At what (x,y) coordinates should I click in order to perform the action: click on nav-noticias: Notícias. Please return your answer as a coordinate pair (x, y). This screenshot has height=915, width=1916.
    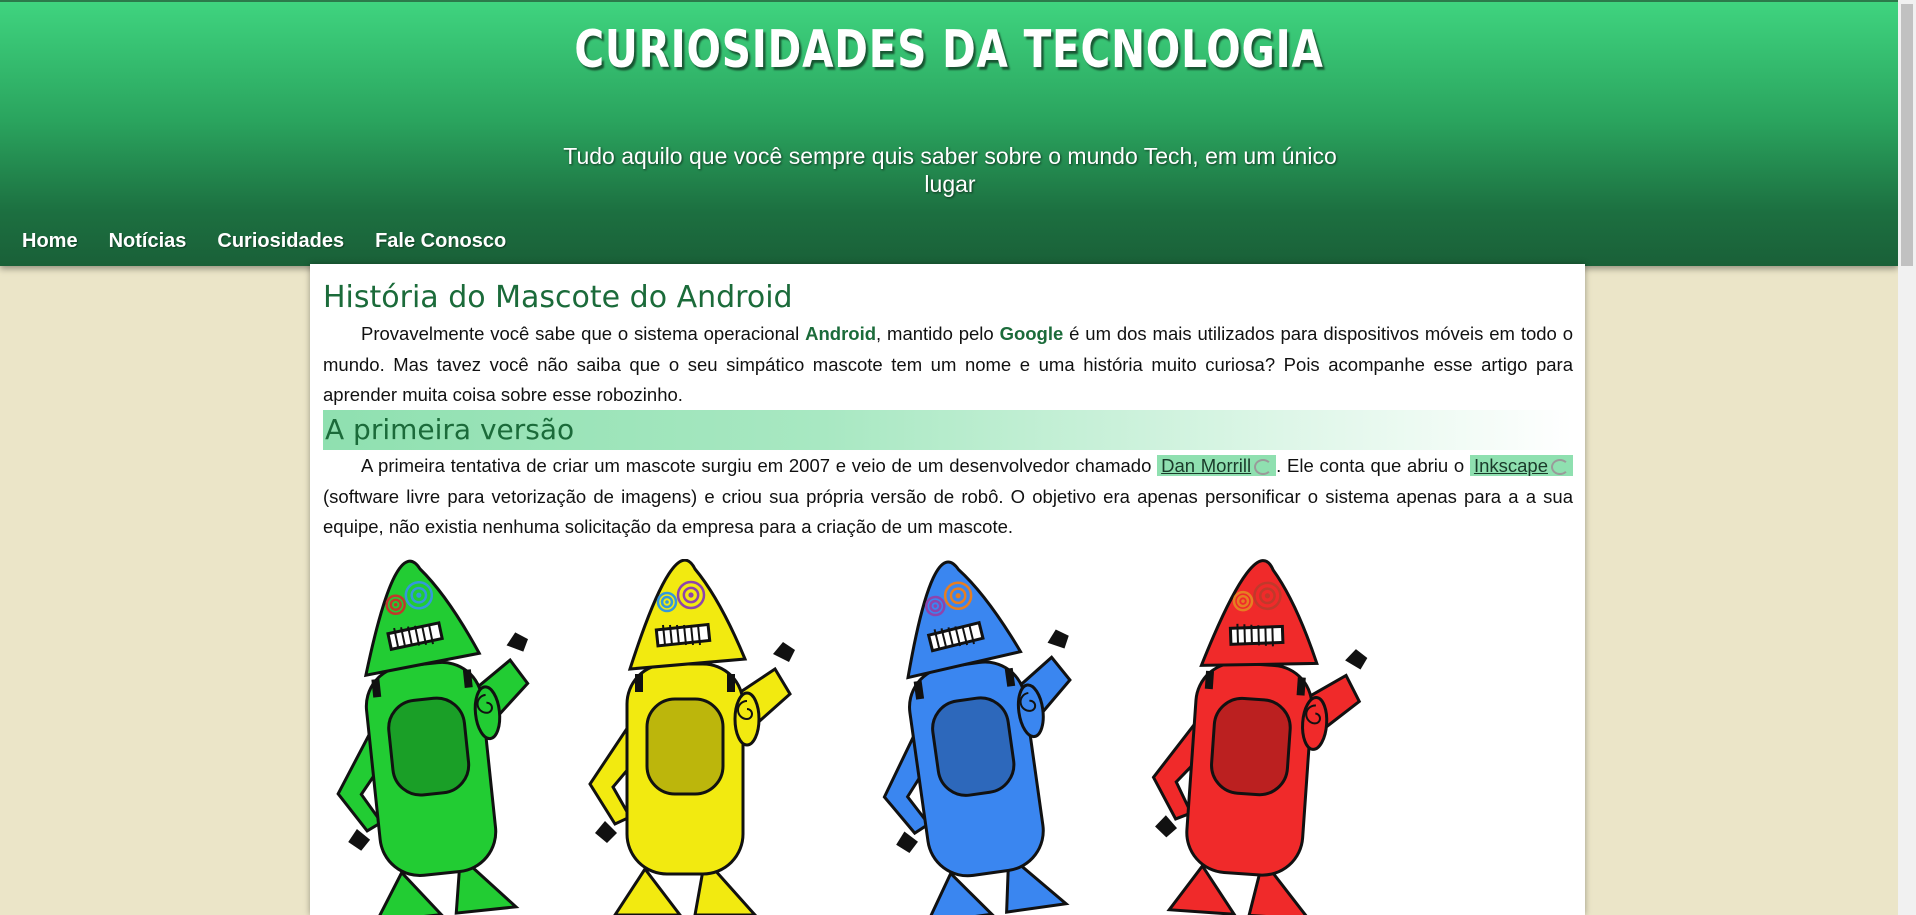
    Looking at the image, I should click on (148, 241).